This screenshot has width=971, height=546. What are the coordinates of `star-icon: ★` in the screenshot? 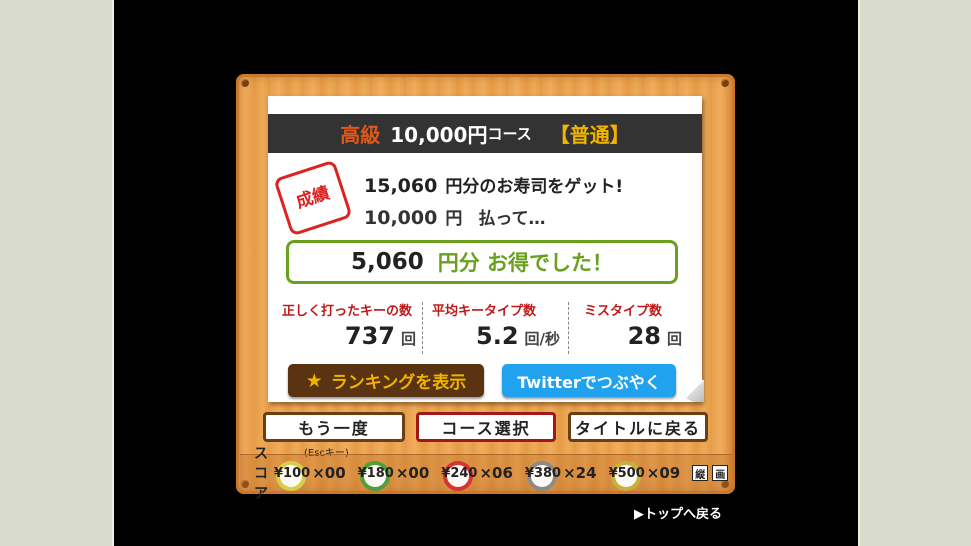 It's located at (314, 380).